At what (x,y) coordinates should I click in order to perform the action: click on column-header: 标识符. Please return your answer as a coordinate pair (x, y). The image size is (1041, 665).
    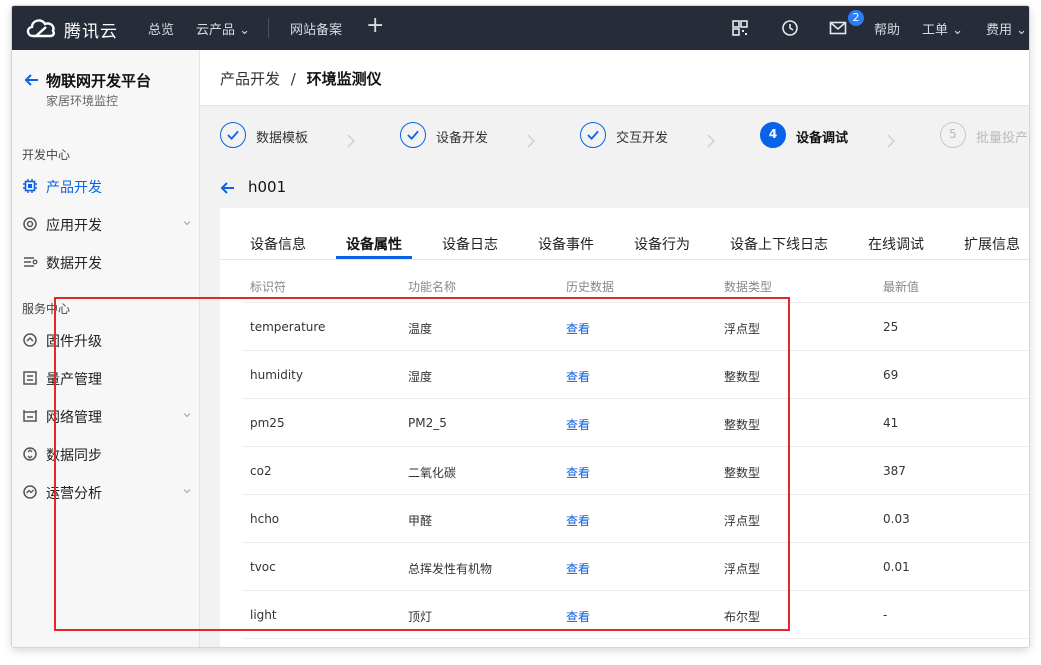
    Looking at the image, I should click on (268, 287).